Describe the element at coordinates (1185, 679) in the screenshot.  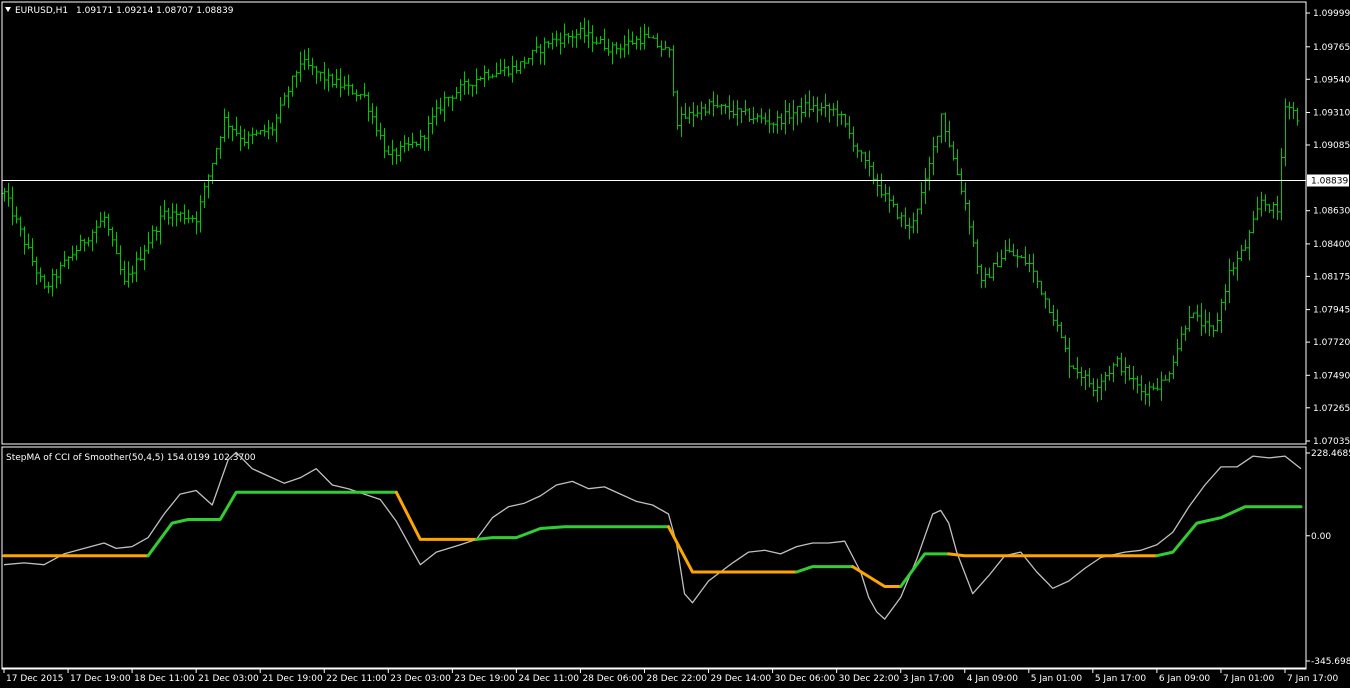
I see `time-tick-label: 6 Jan 09:00` at that location.